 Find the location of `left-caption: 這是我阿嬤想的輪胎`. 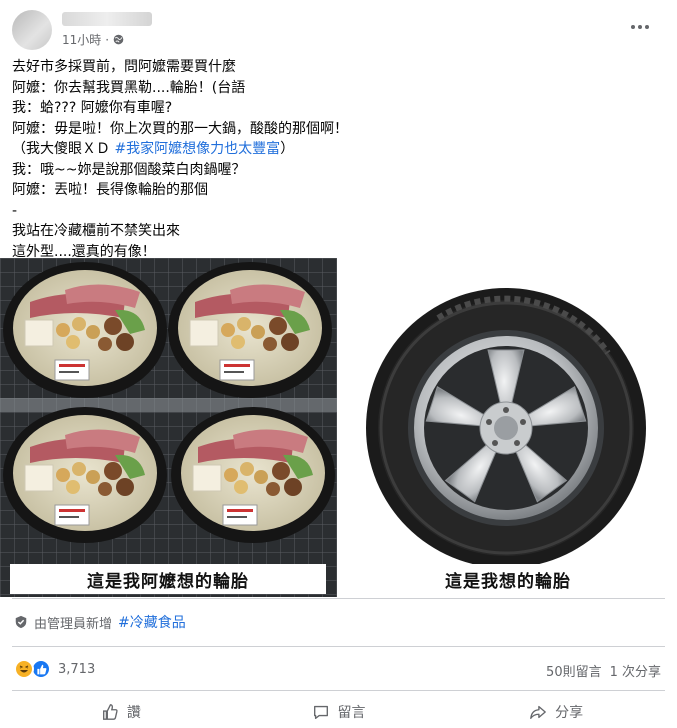

left-caption: 這是我阿嬤想的輪胎 is located at coordinates (168, 579).